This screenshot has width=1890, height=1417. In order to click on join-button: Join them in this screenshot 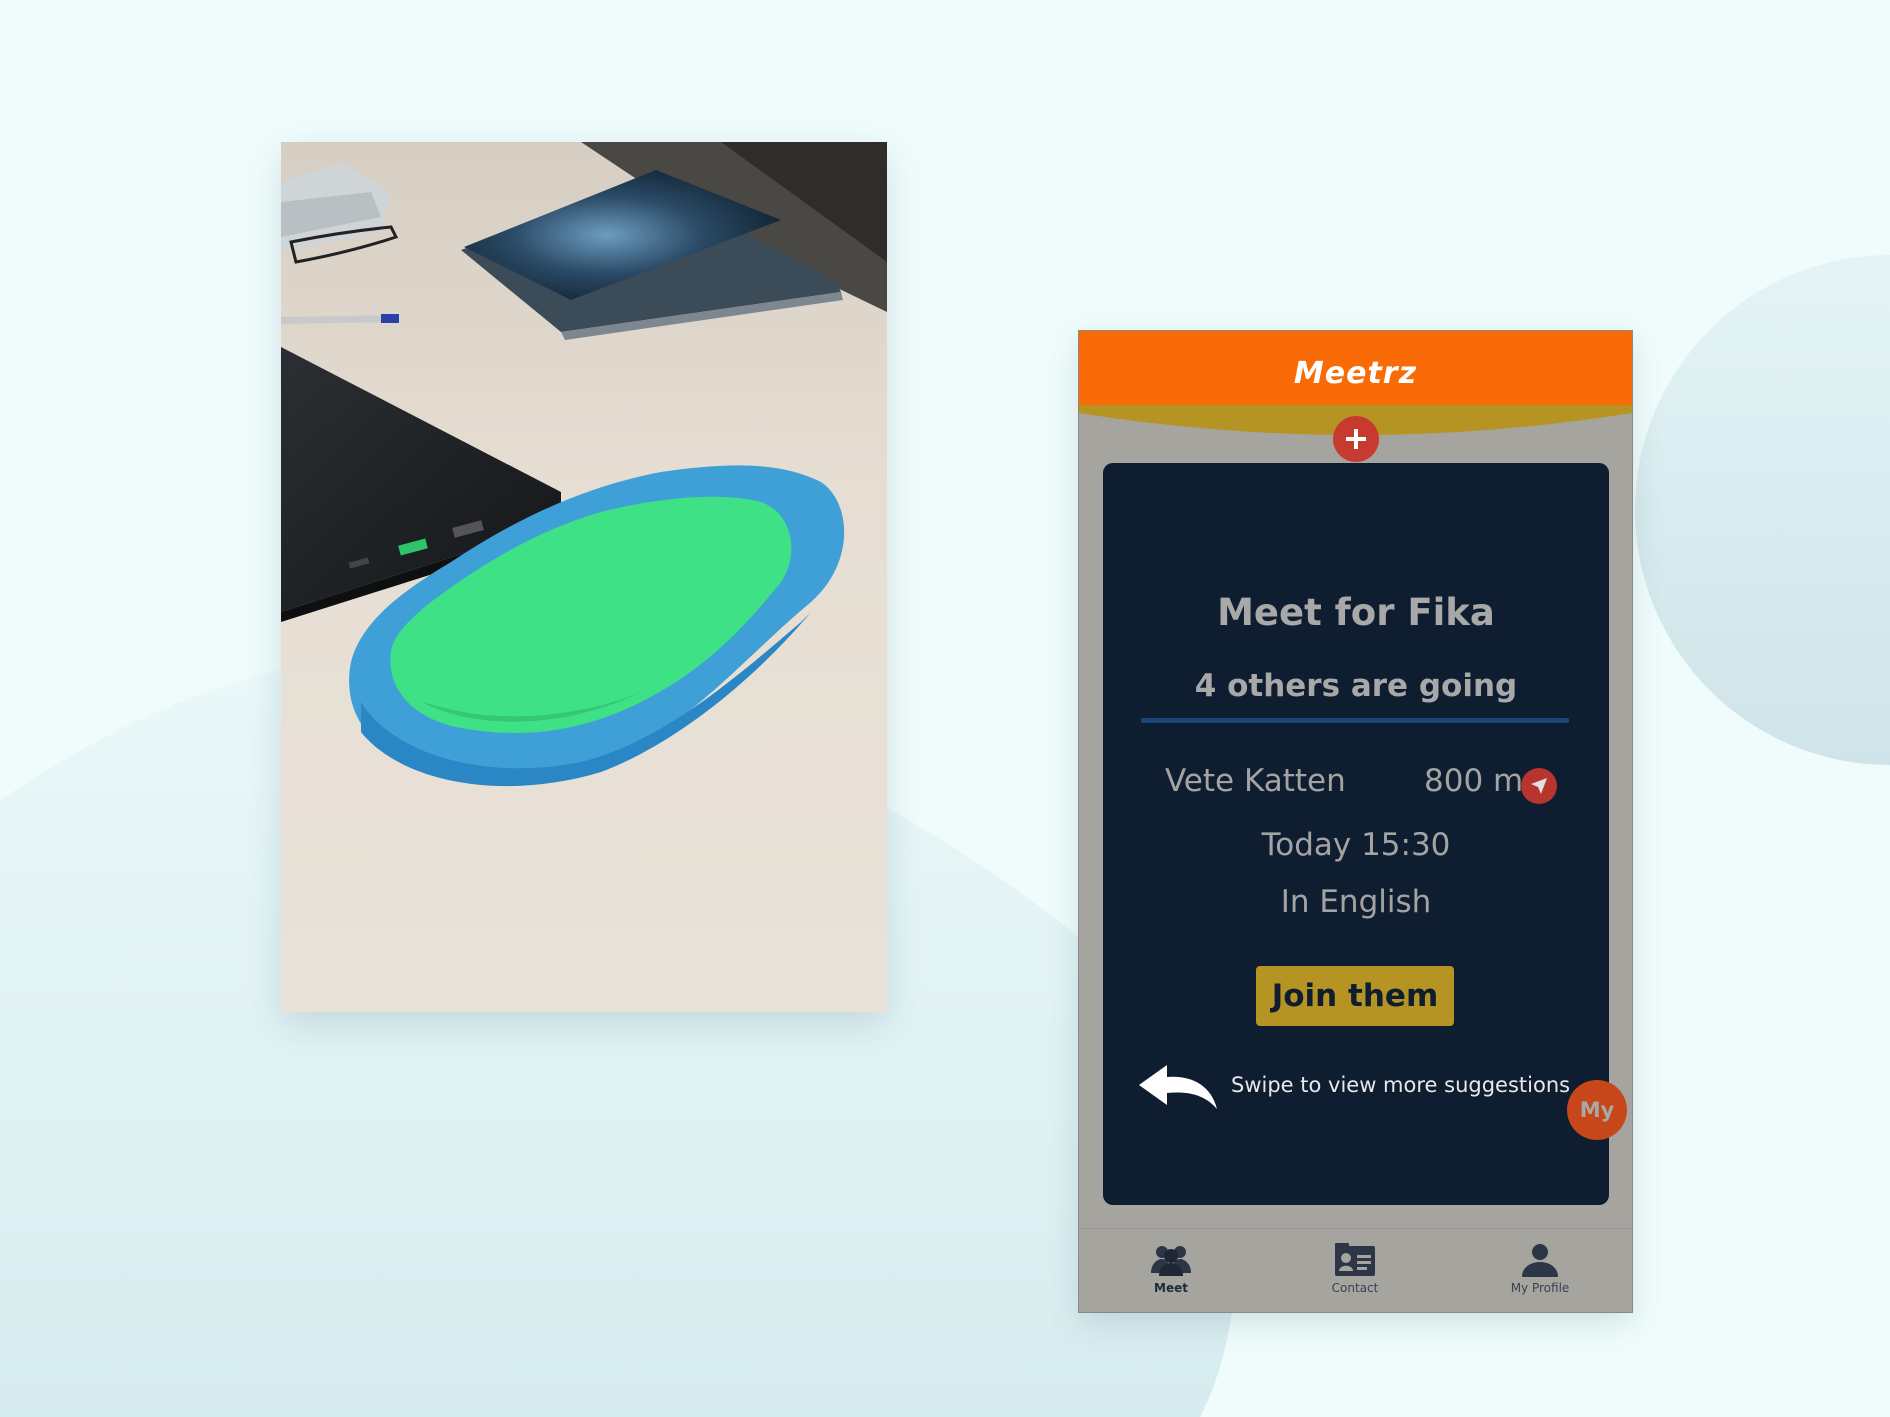, I will do `click(1355, 996)`.